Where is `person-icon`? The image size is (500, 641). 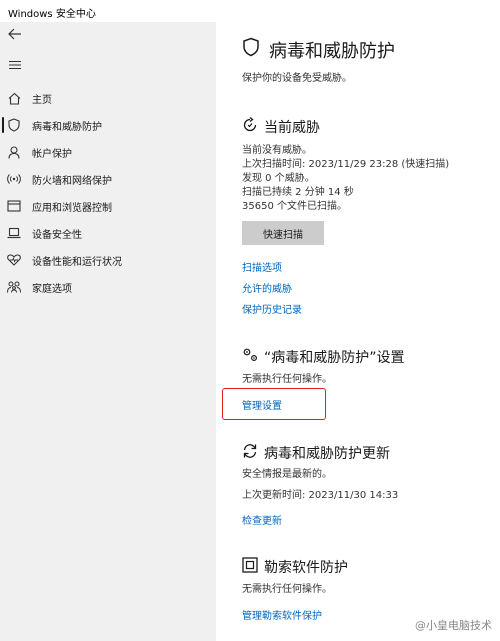
person-icon is located at coordinates (14, 152).